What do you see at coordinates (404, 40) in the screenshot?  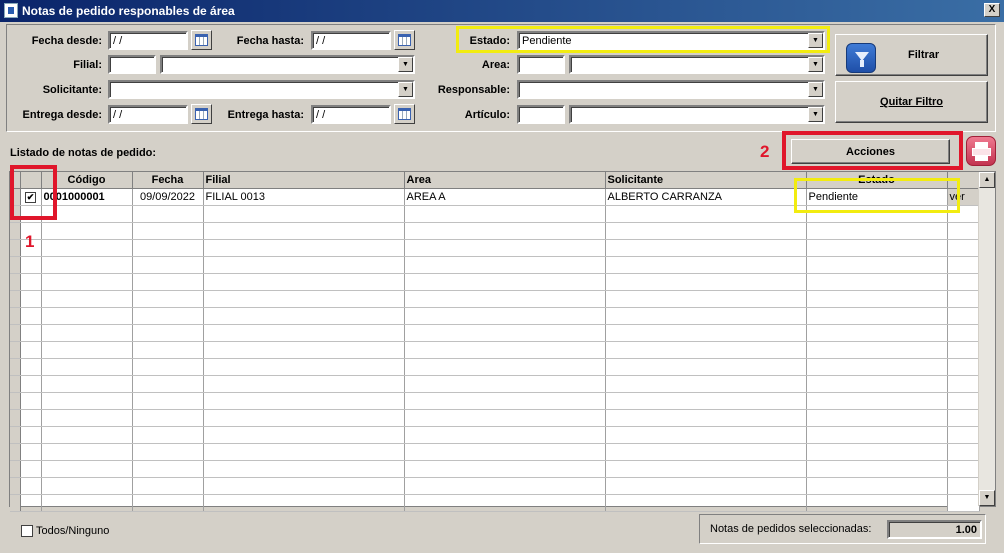 I see `fecha-hasta-calendar-button` at bounding box center [404, 40].